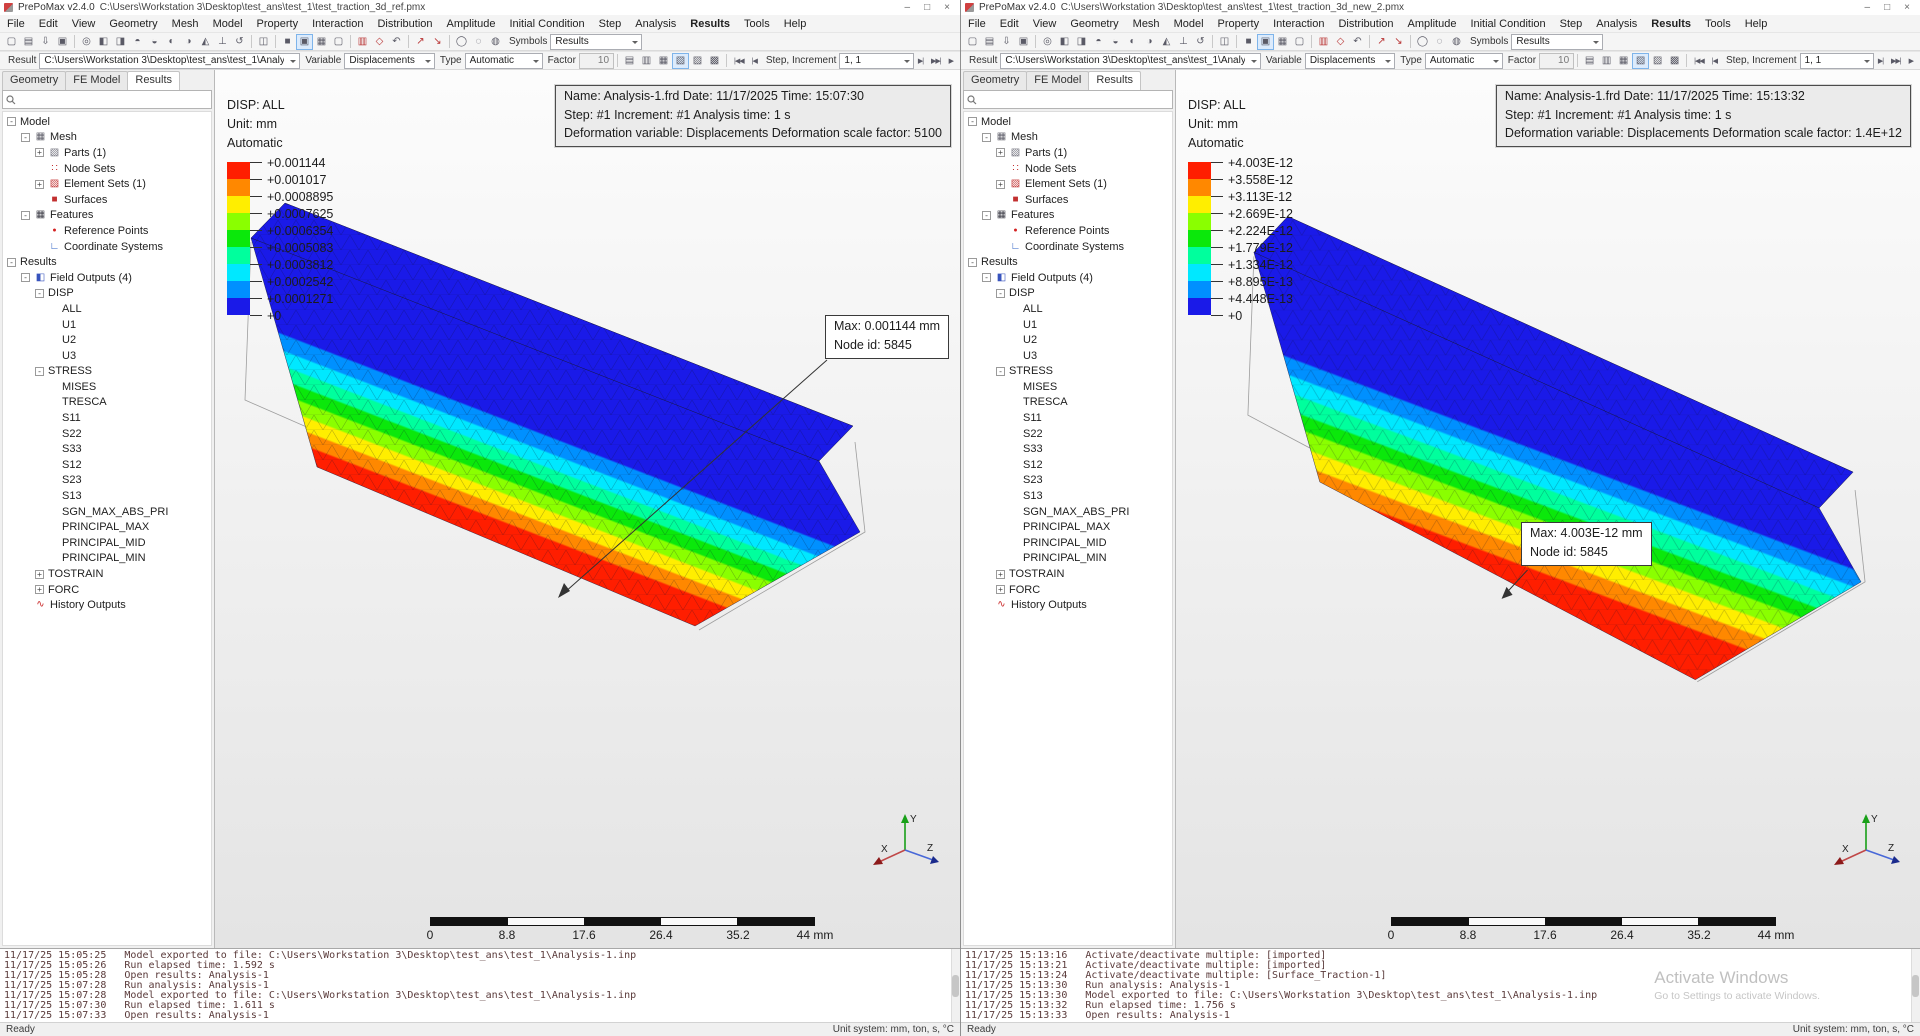  What do you see at coordinates (1915, 985) in the screenshot?
I see `log-scrollbar` at bounding box center [1915, 985].